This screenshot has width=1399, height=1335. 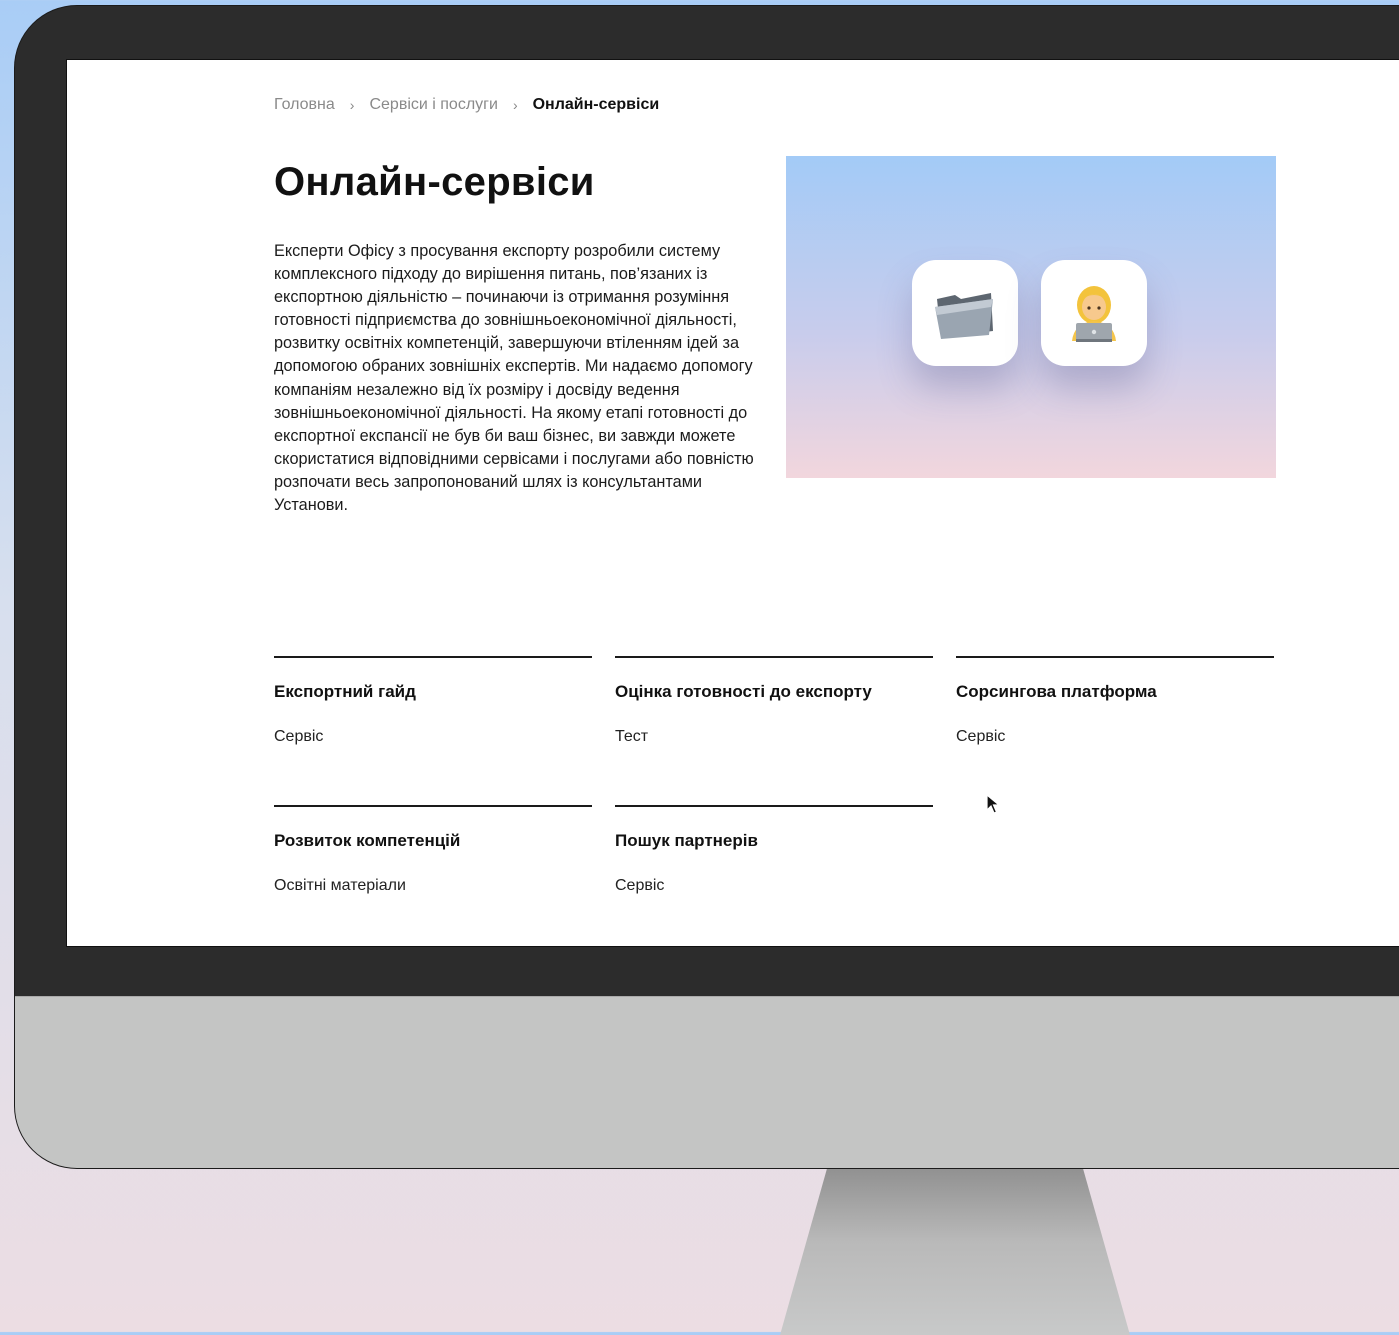 I want to click on service-card-readiness-test: Оцінка готовності до експорту Тест, so click(x=774, y=730).